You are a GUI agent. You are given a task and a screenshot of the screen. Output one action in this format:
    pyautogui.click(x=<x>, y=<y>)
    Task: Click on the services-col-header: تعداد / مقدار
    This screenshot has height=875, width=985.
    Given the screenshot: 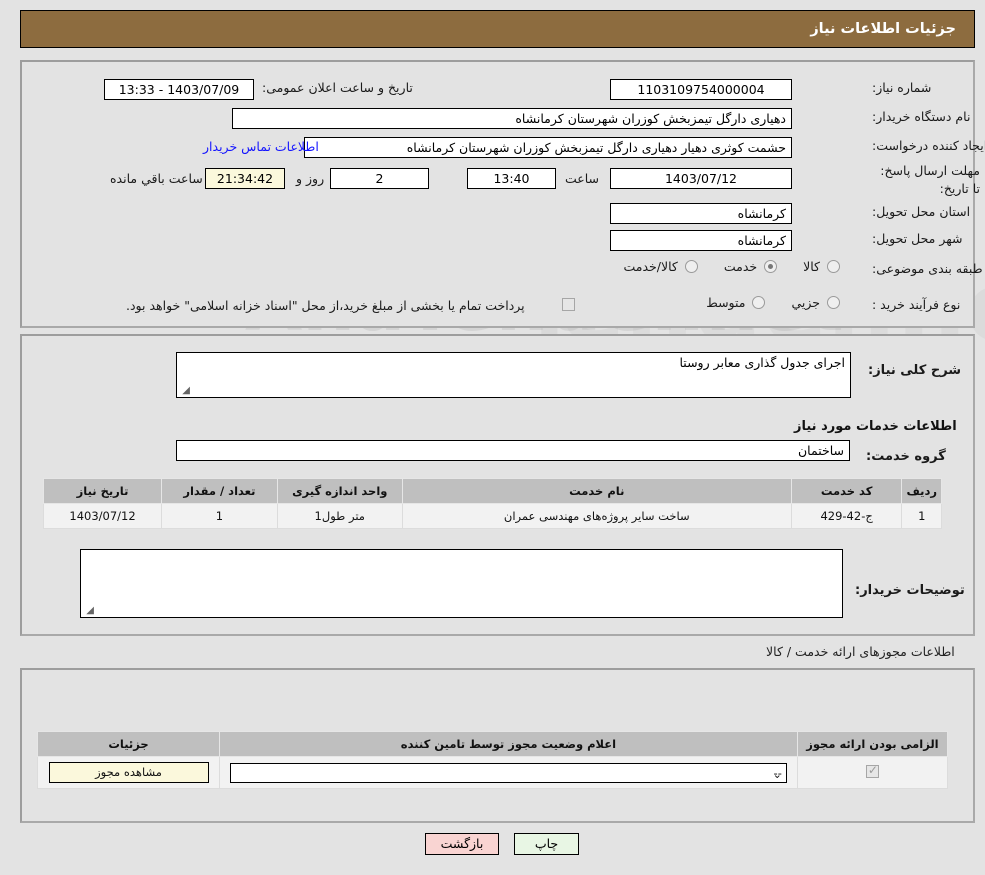 What is the action you would take?
    pyautogui.click(x=219, y=491)
    